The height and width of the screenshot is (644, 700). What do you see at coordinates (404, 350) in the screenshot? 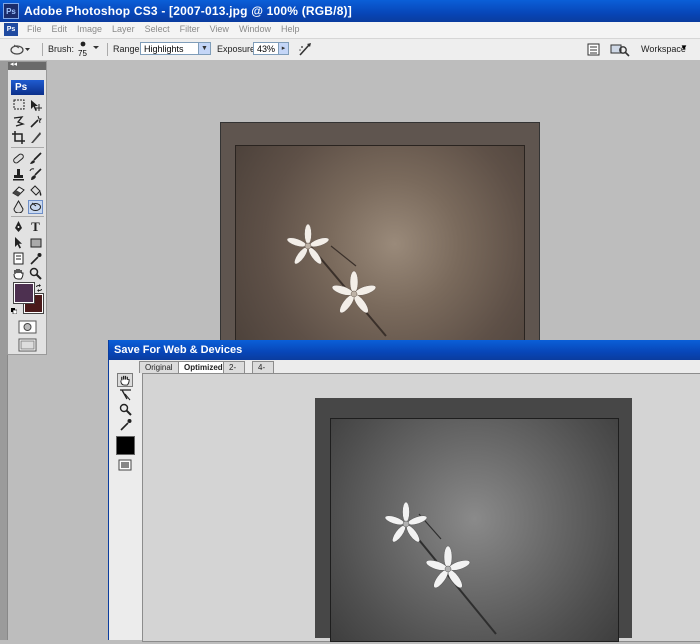
I see `dialog-title-bar: Save For Web & Devices` at bounding box center [404, 350].